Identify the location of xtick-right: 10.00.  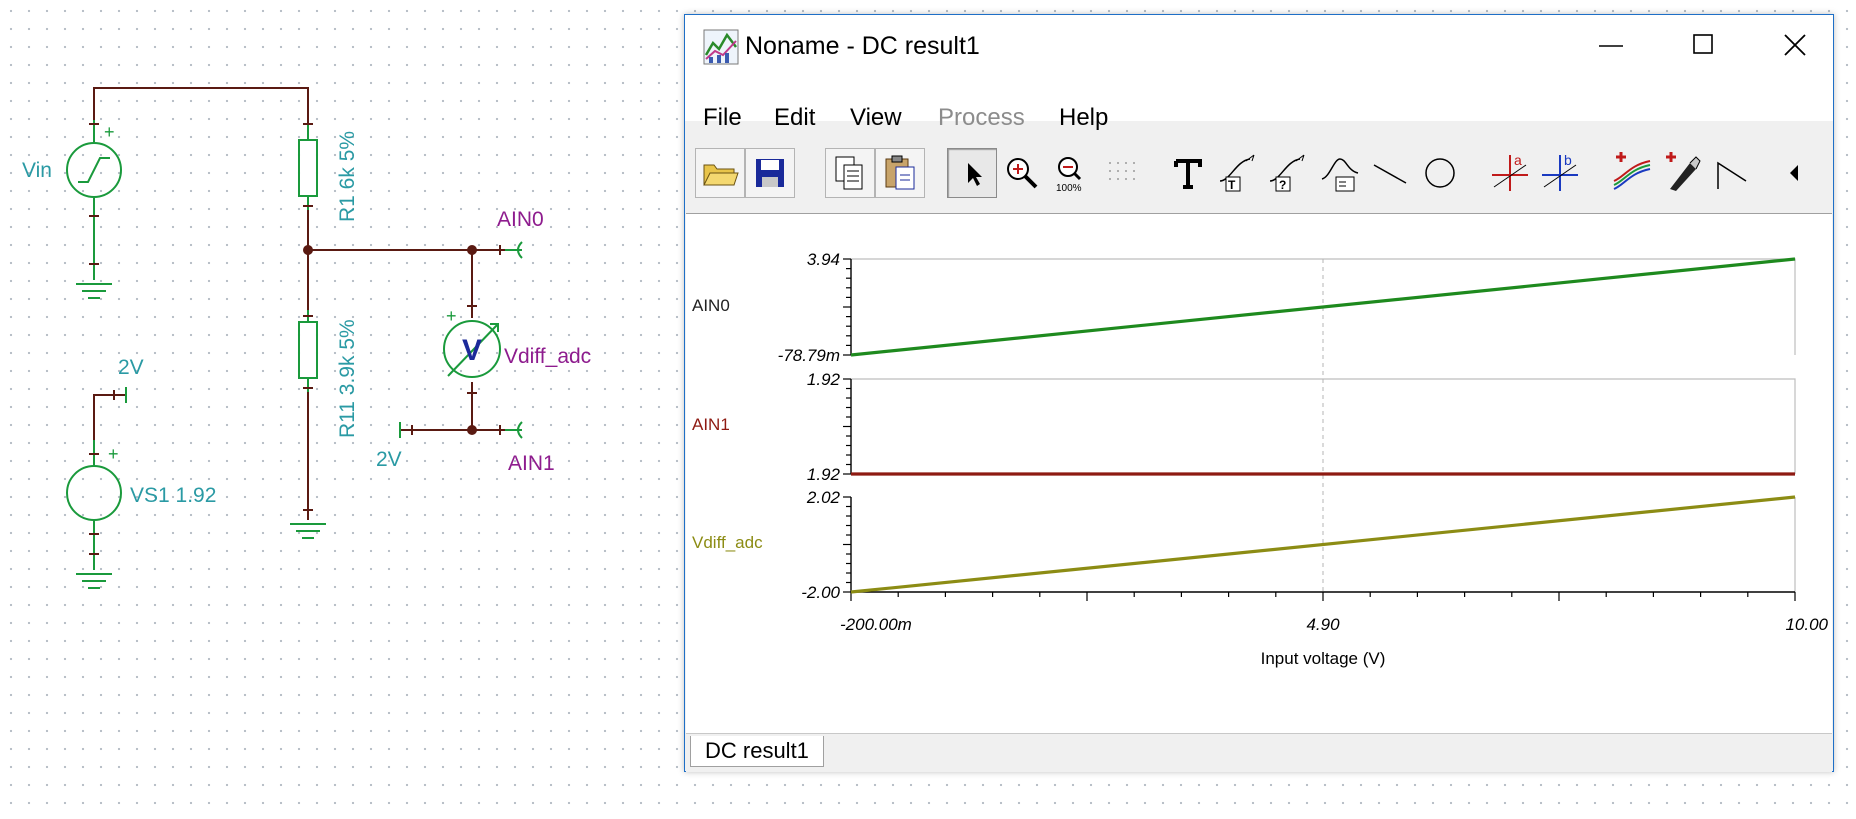
(1806, 624).